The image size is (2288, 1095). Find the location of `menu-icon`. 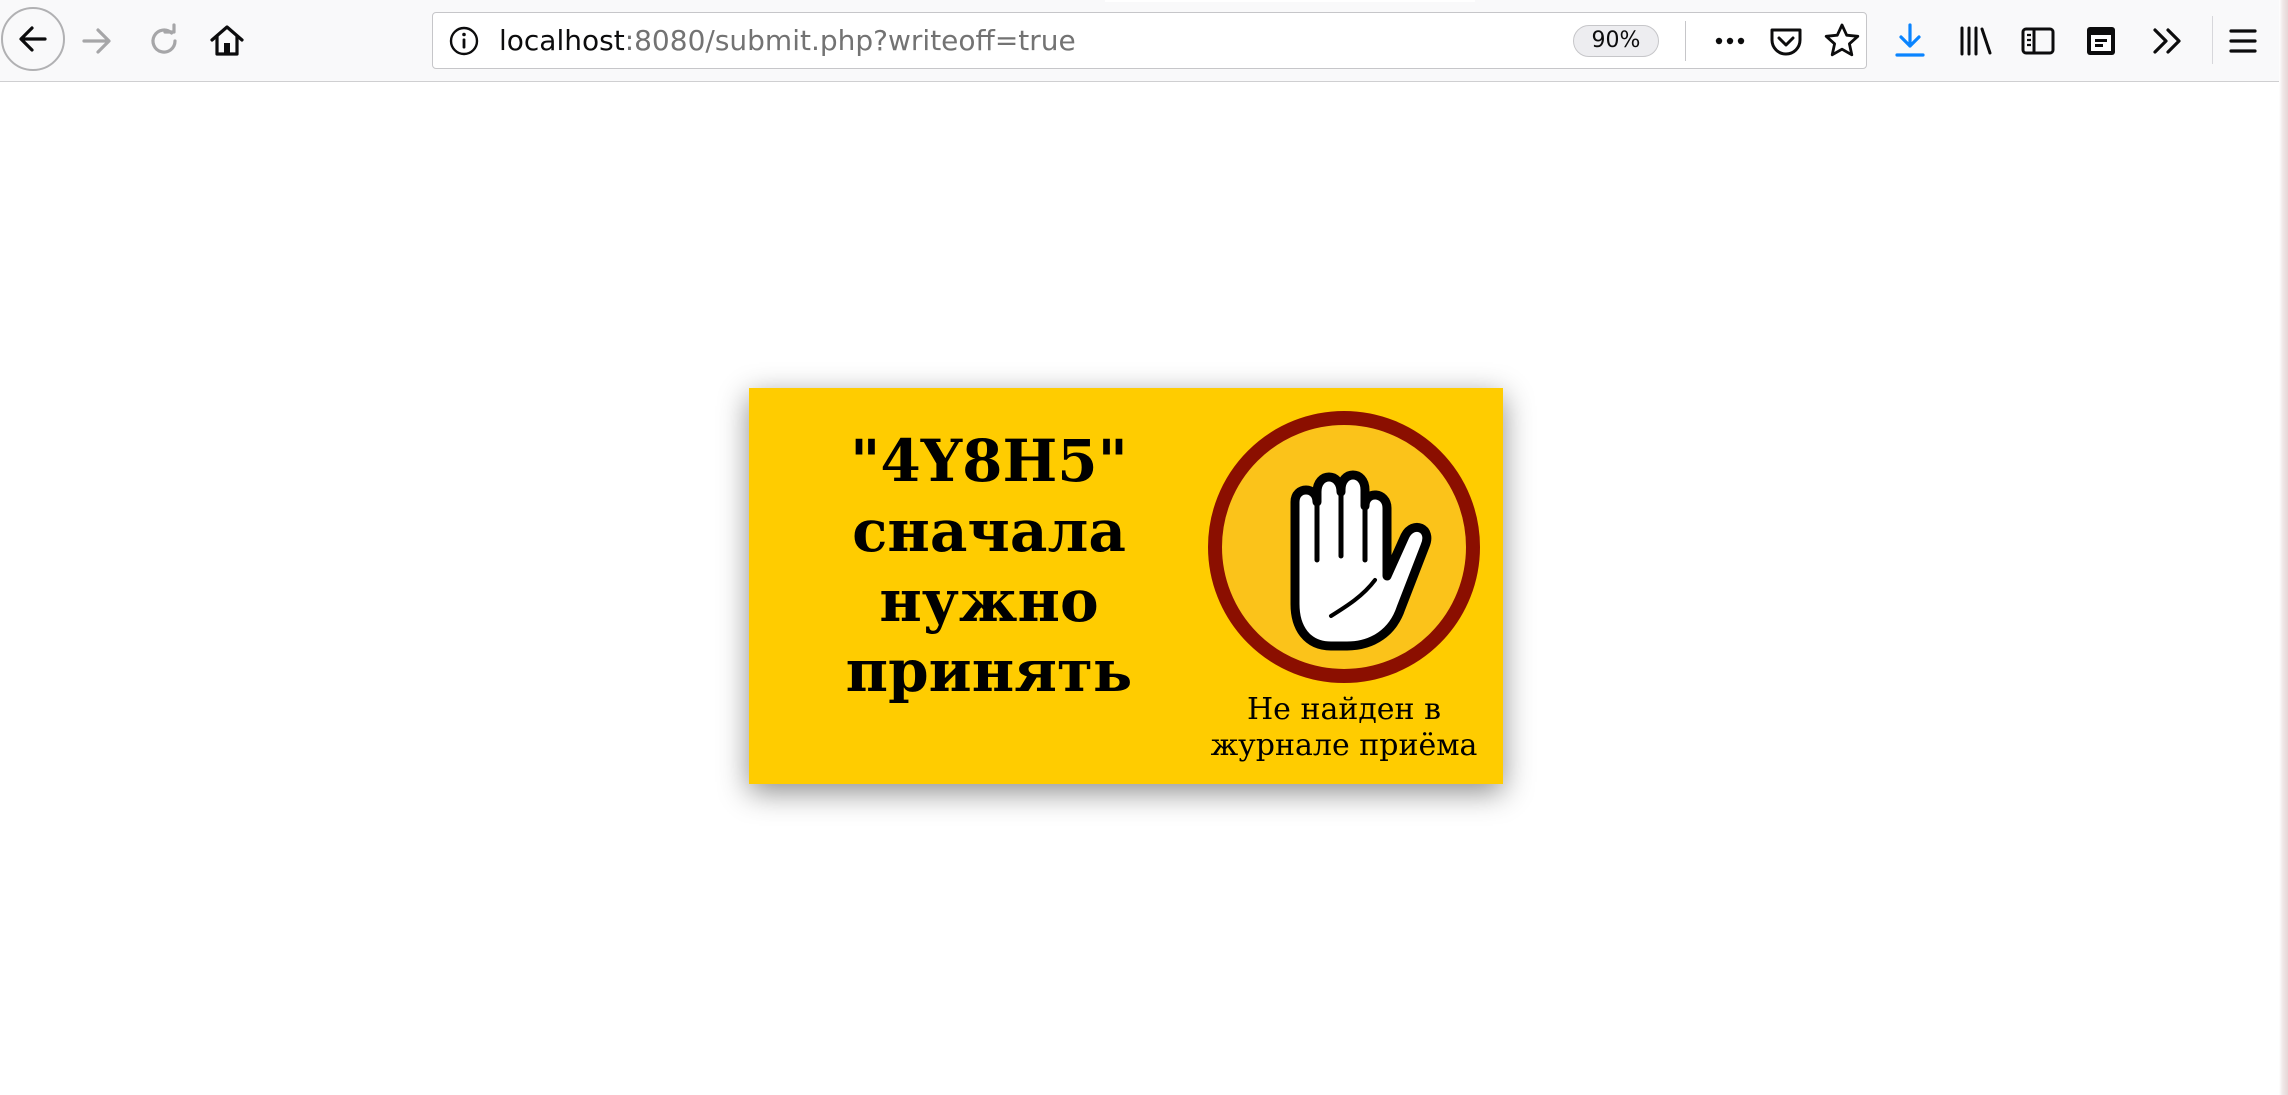

menu-icon is located at coordinates (2243, 41).